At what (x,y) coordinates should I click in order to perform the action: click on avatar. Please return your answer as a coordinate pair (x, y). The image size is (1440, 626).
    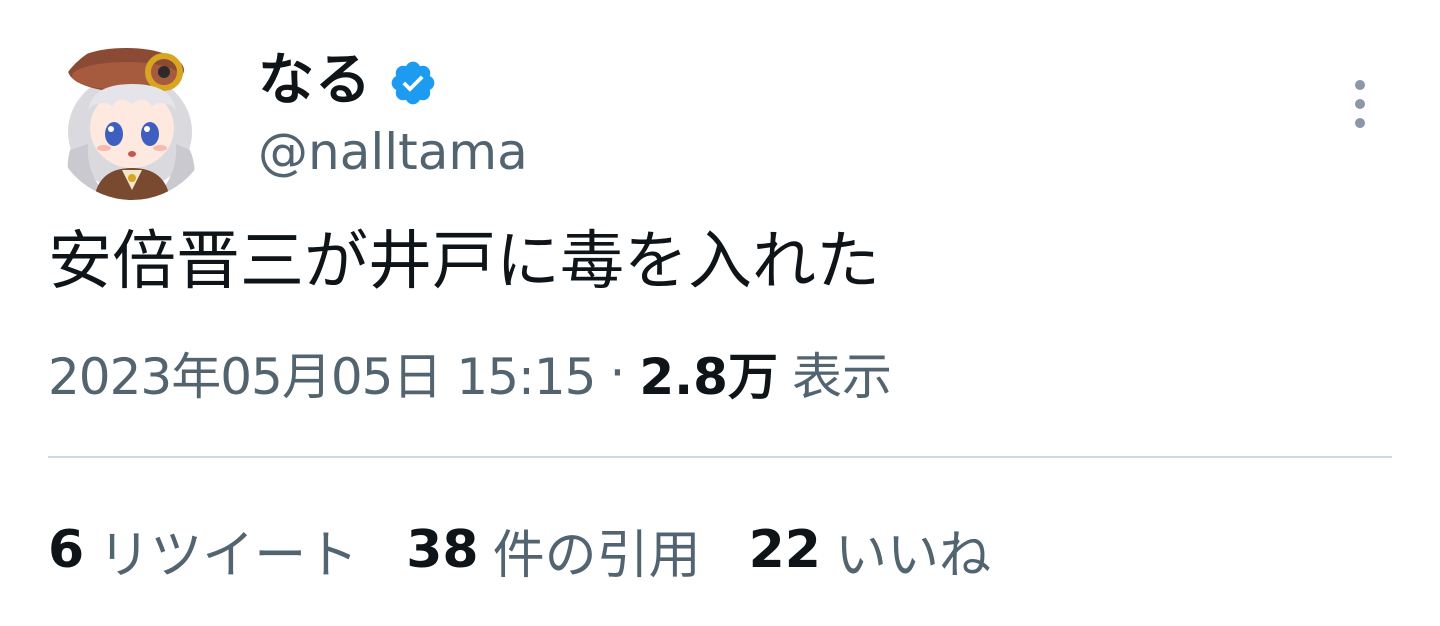
    Looking at the image, I should click on (132, 120).